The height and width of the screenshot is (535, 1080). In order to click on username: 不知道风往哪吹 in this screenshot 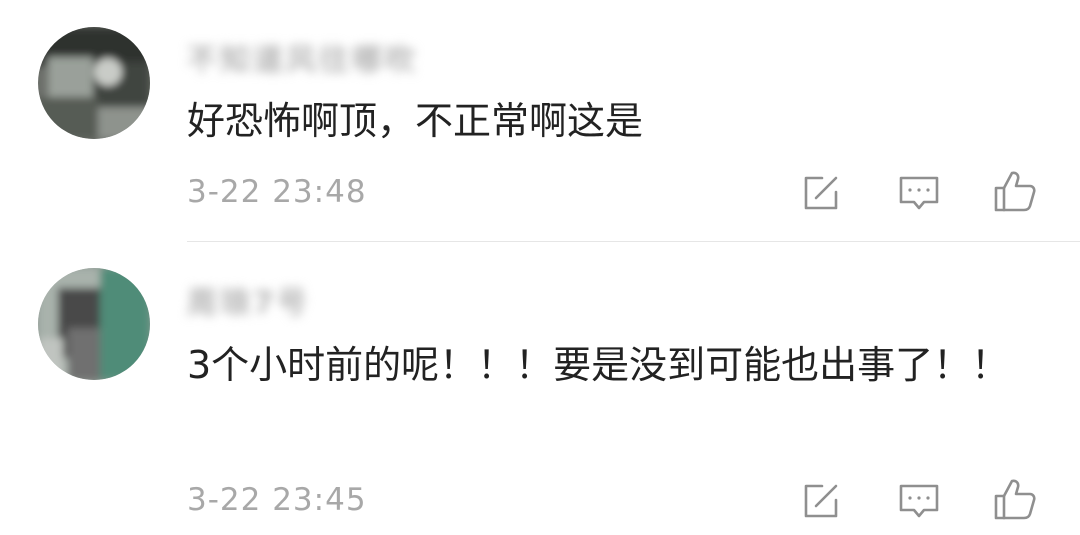, I will do `click(302, 57)`.